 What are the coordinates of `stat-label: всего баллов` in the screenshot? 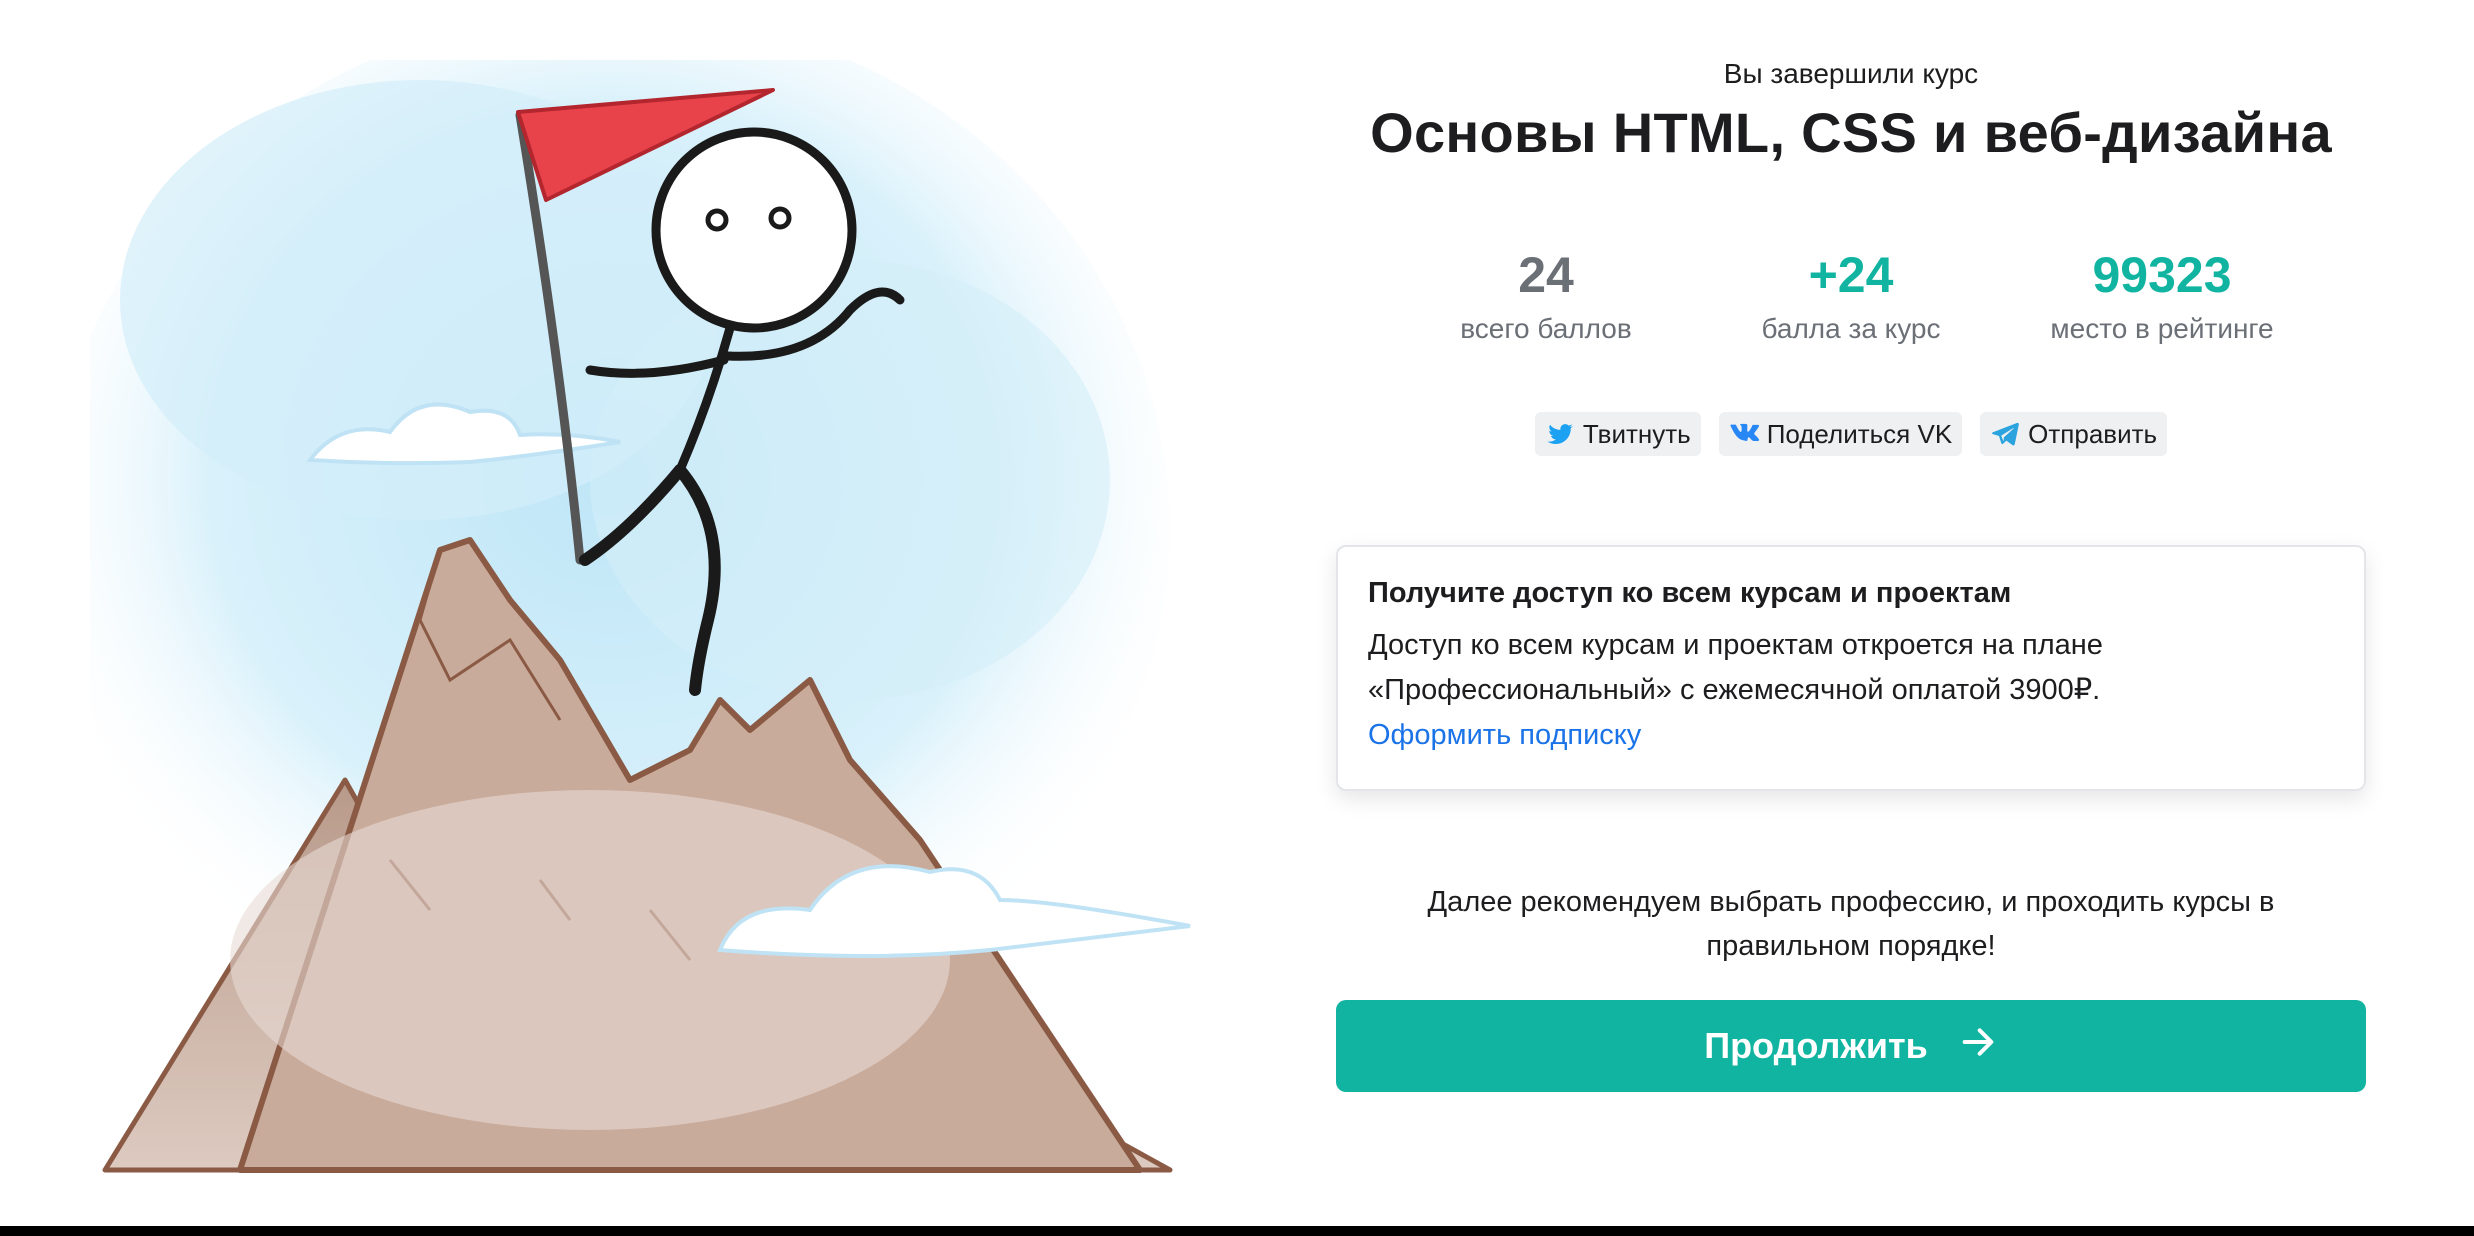 It's located at (1546, 328).